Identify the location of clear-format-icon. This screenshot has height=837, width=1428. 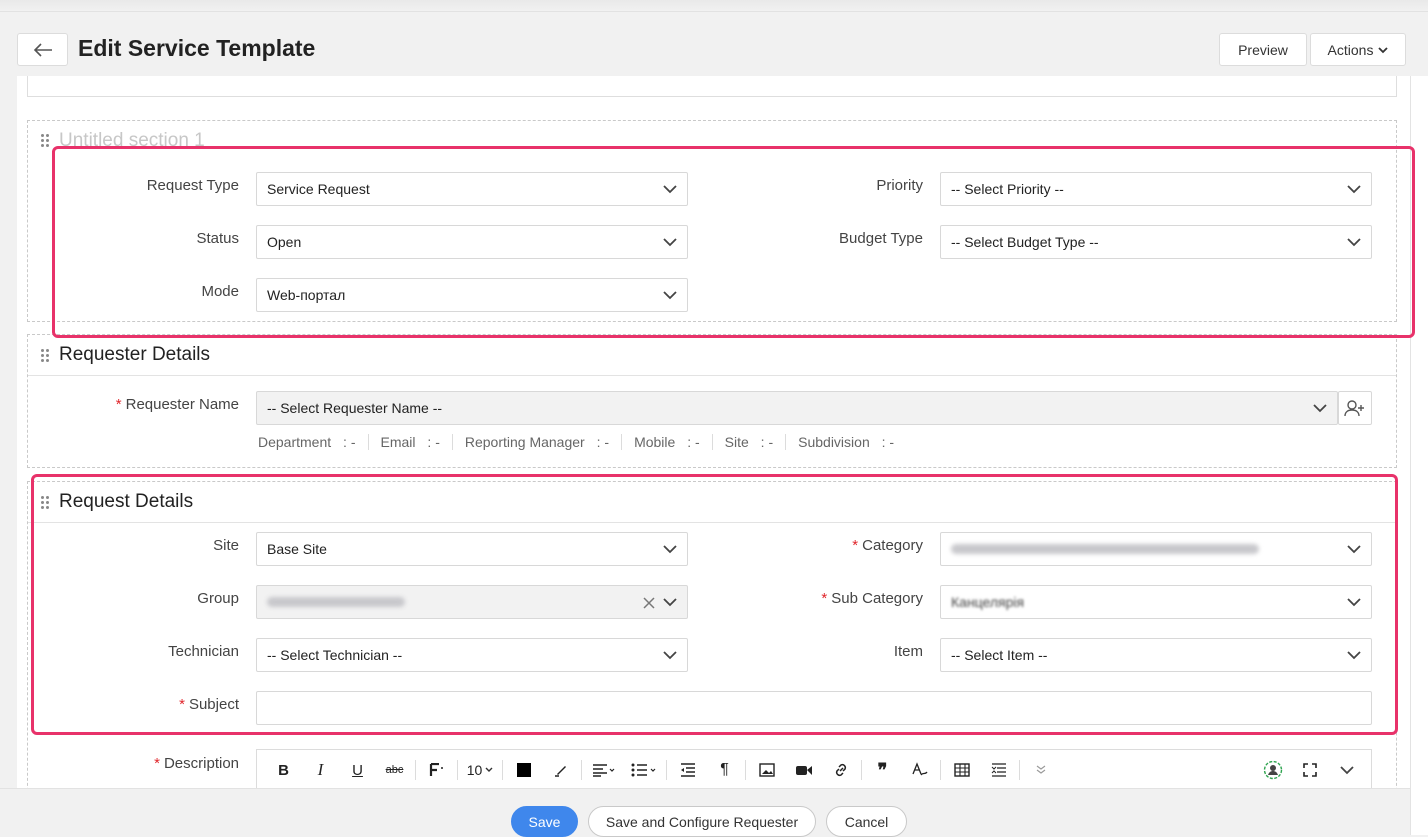
(919, 769).